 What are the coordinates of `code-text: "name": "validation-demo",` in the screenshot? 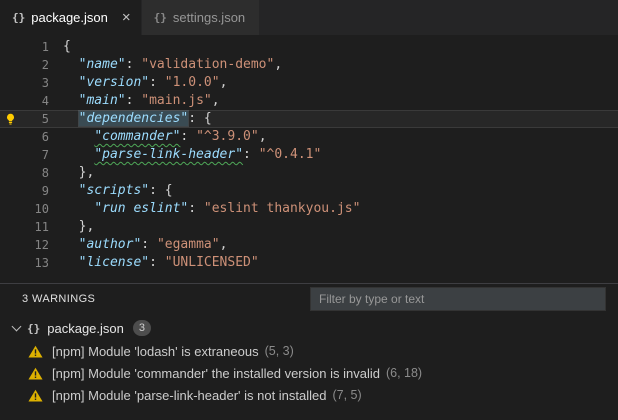 It's located at (166, 65).